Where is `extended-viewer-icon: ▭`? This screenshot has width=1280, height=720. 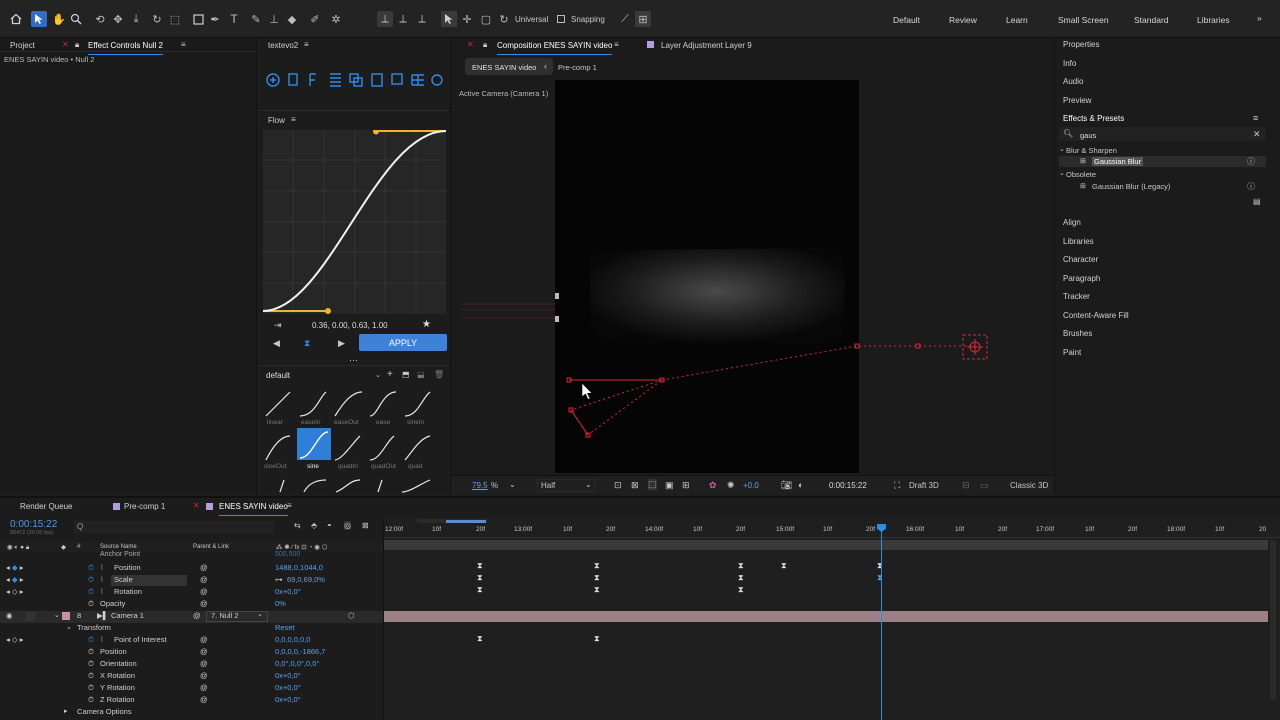 extended-viewer-icon: ▭ is located at coordinates (984, 485).